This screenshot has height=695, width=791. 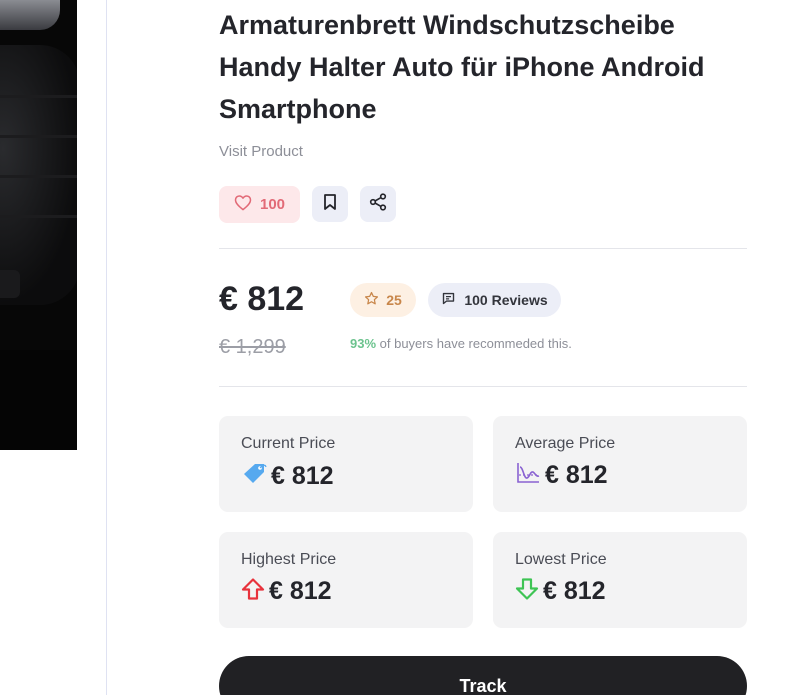 What do you see at coordinates (383, 300) in the screenshot?
I see `rating-badge: 25` at bounding box center [383, 300].